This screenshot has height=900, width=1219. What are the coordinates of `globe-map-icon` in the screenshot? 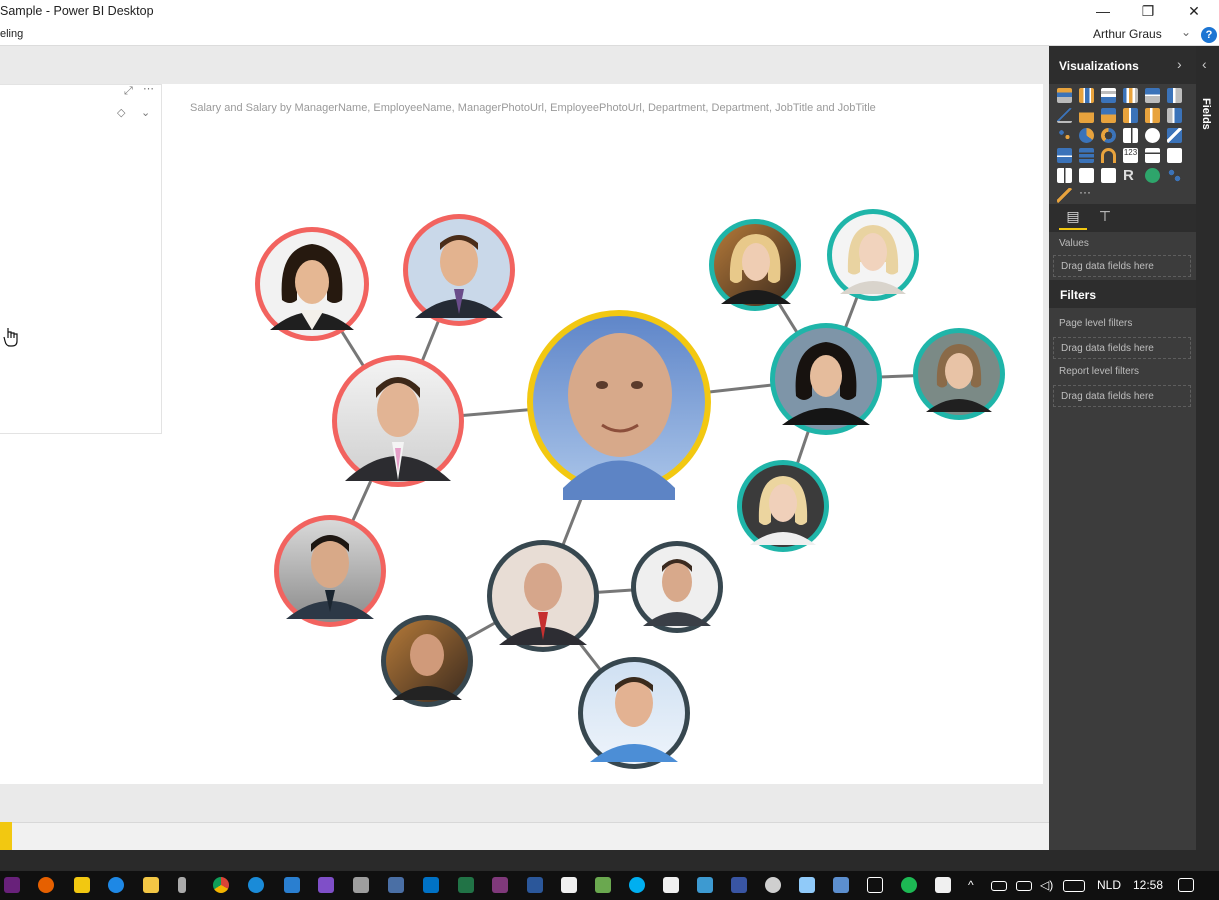 It's located at (1152, 175).